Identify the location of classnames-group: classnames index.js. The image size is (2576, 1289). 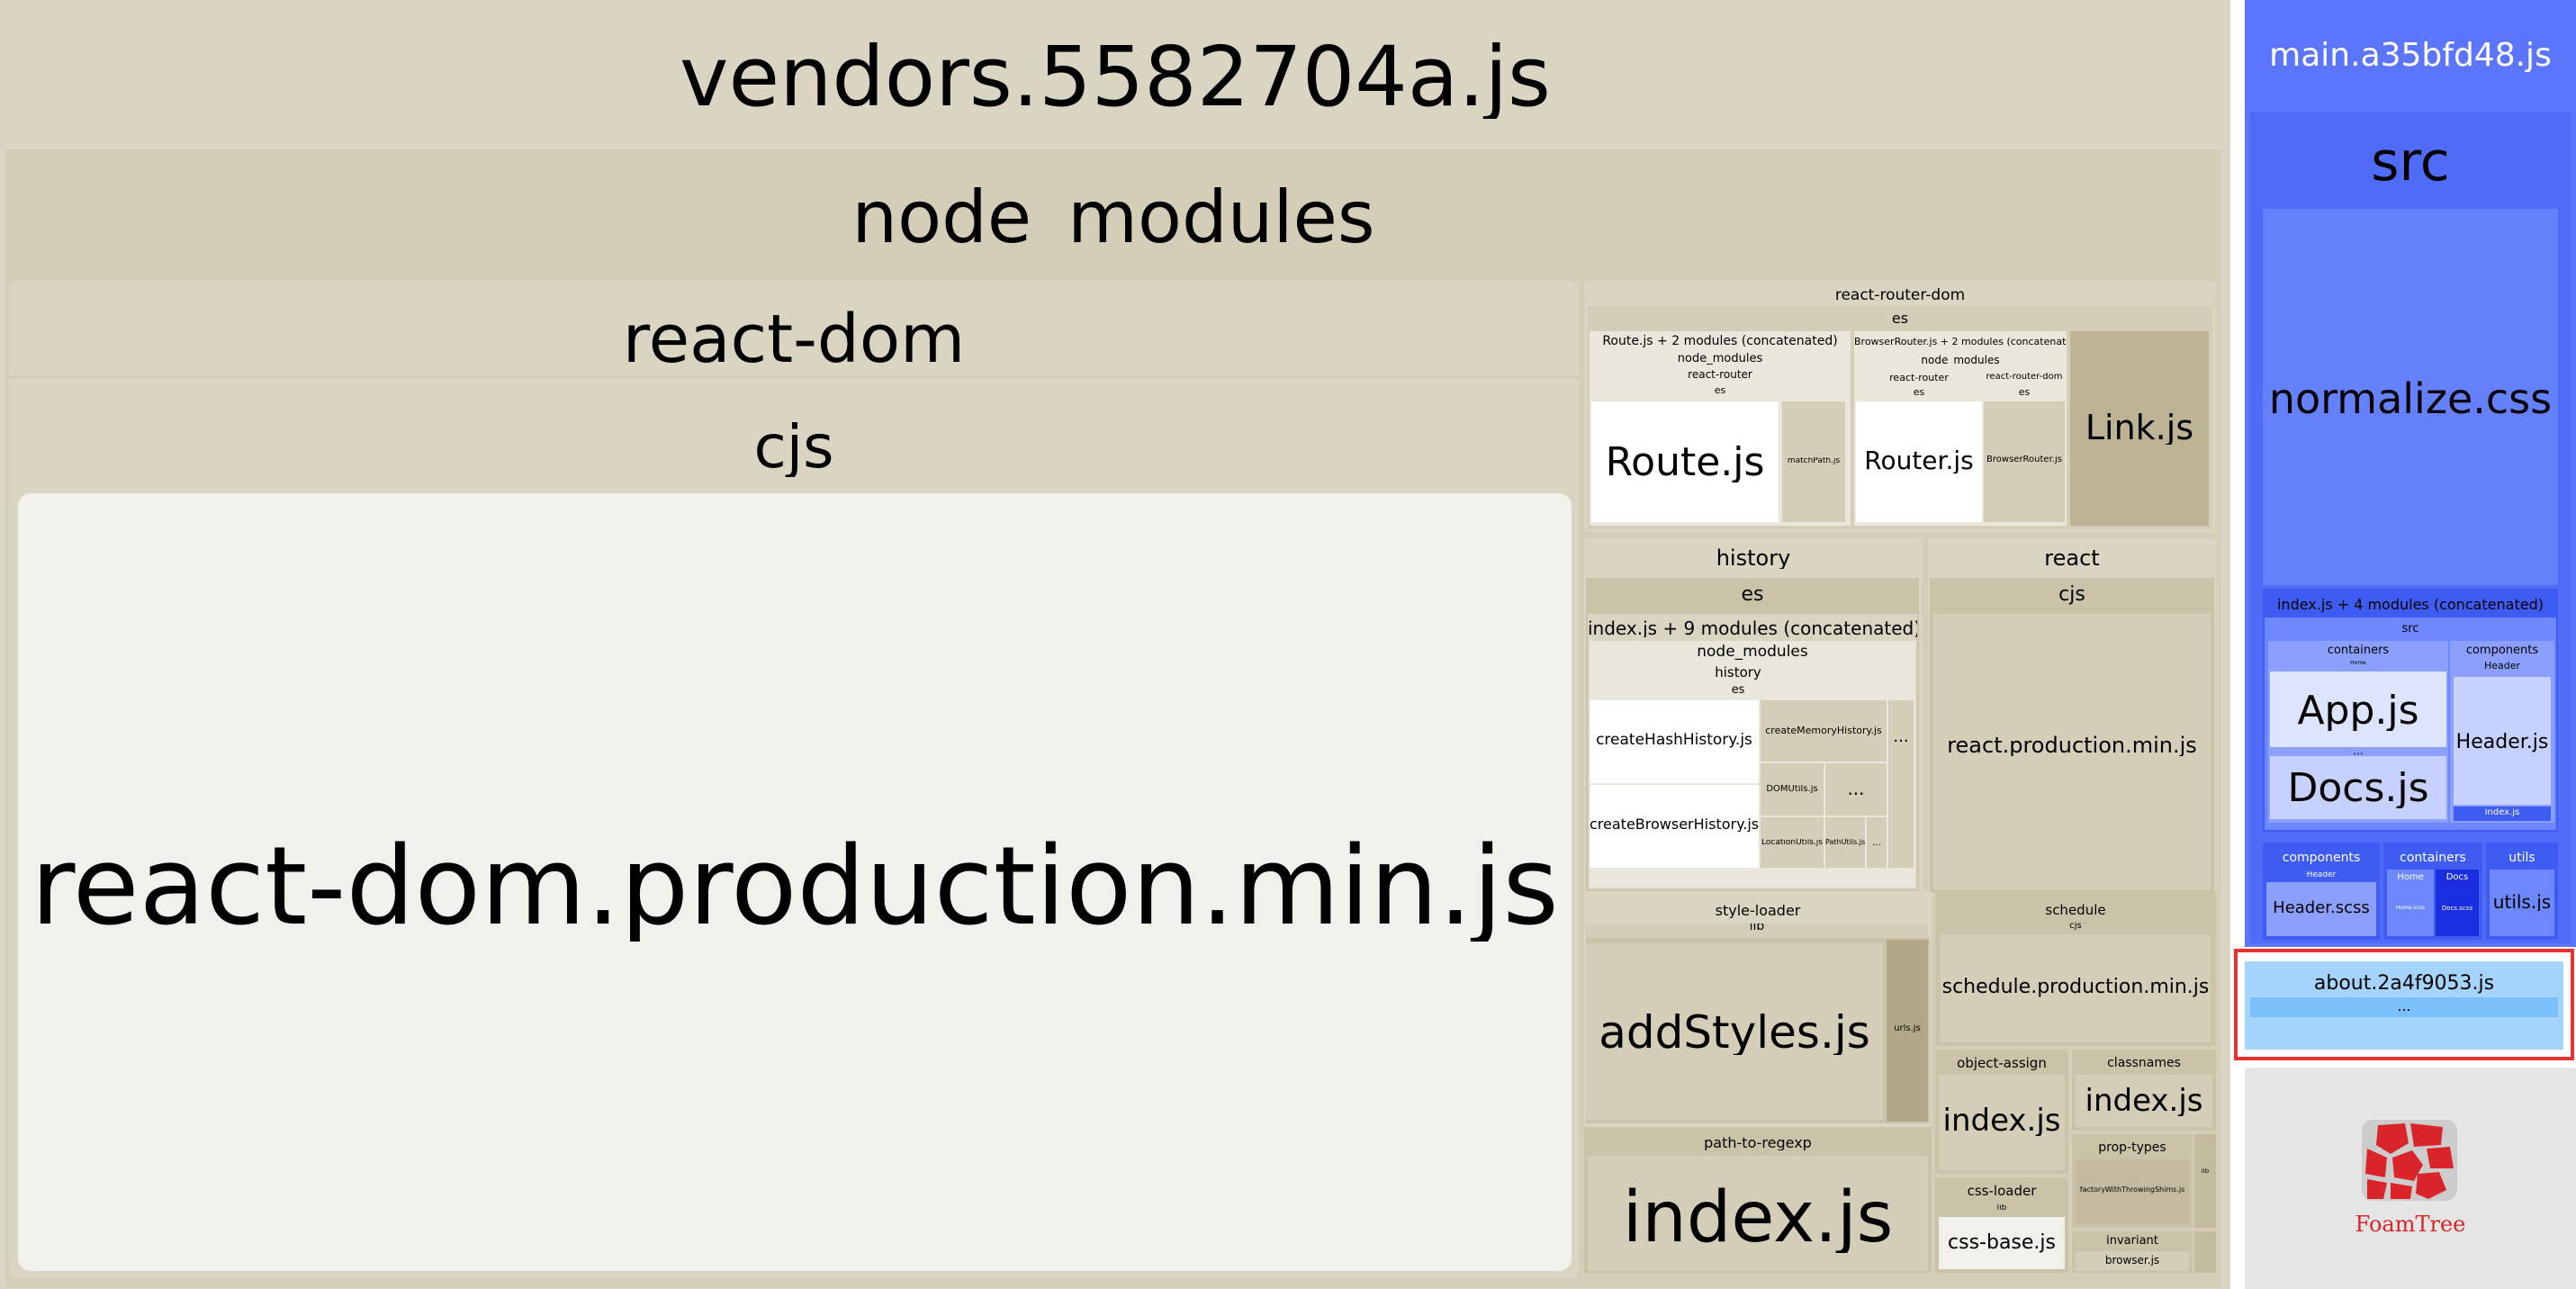
(2144, 1090).